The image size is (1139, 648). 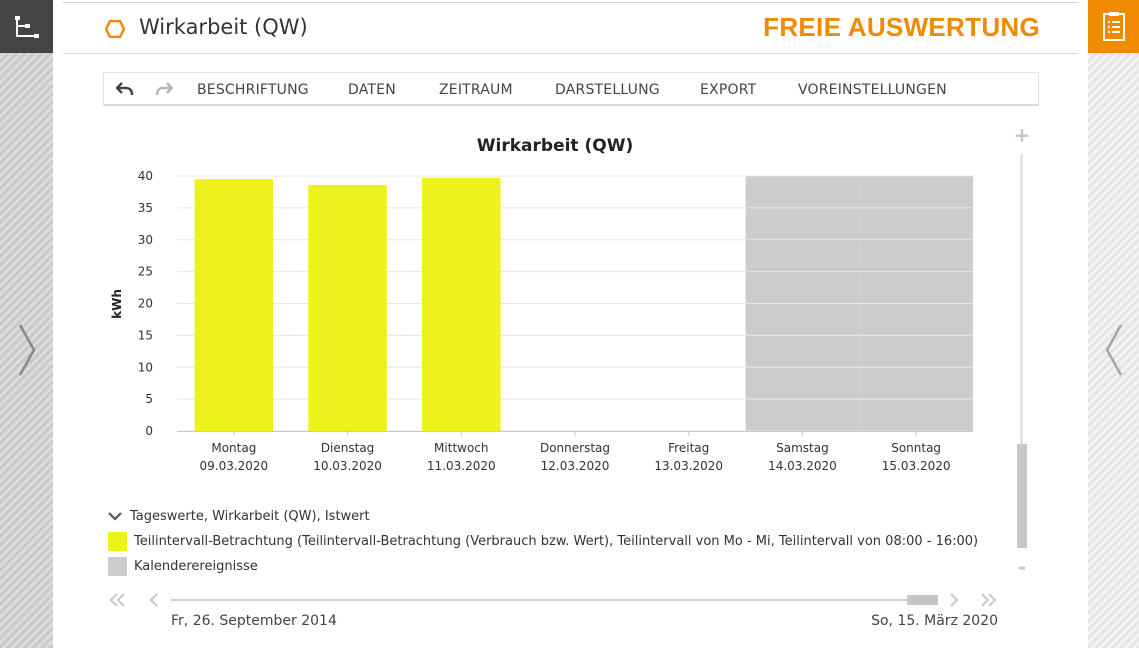 I want to click on double-chevron-left-icon, so click(x=117, y=600).